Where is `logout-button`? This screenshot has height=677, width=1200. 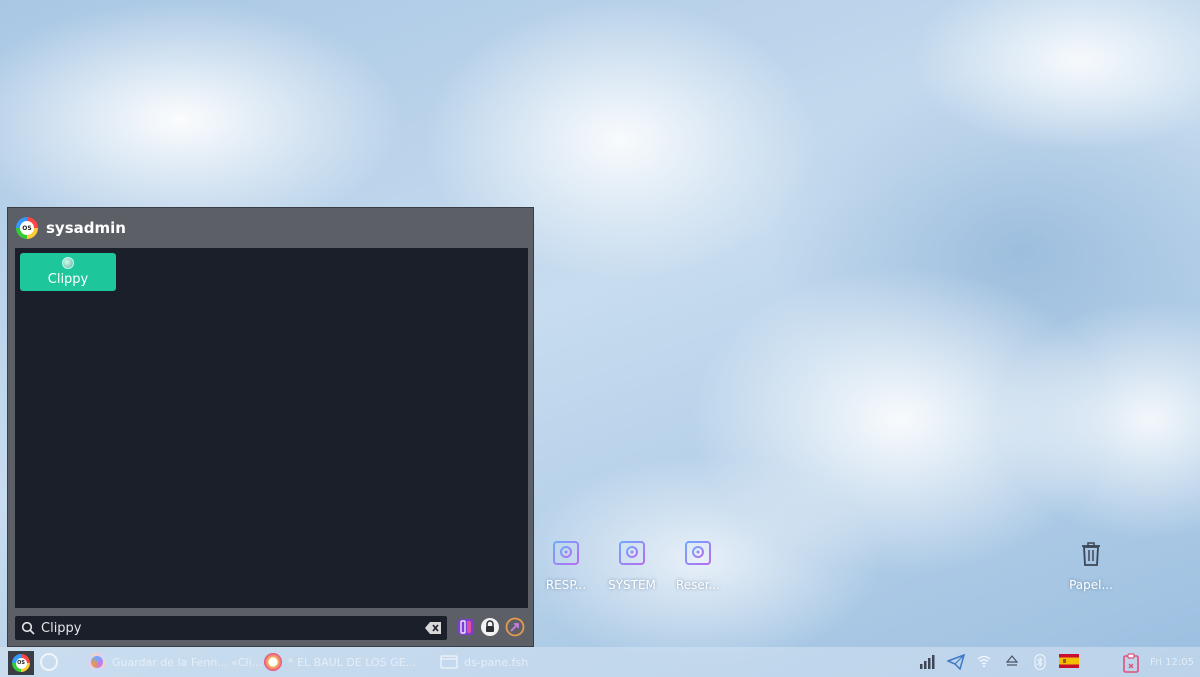 logout-button is located at coordinates (515, 627).